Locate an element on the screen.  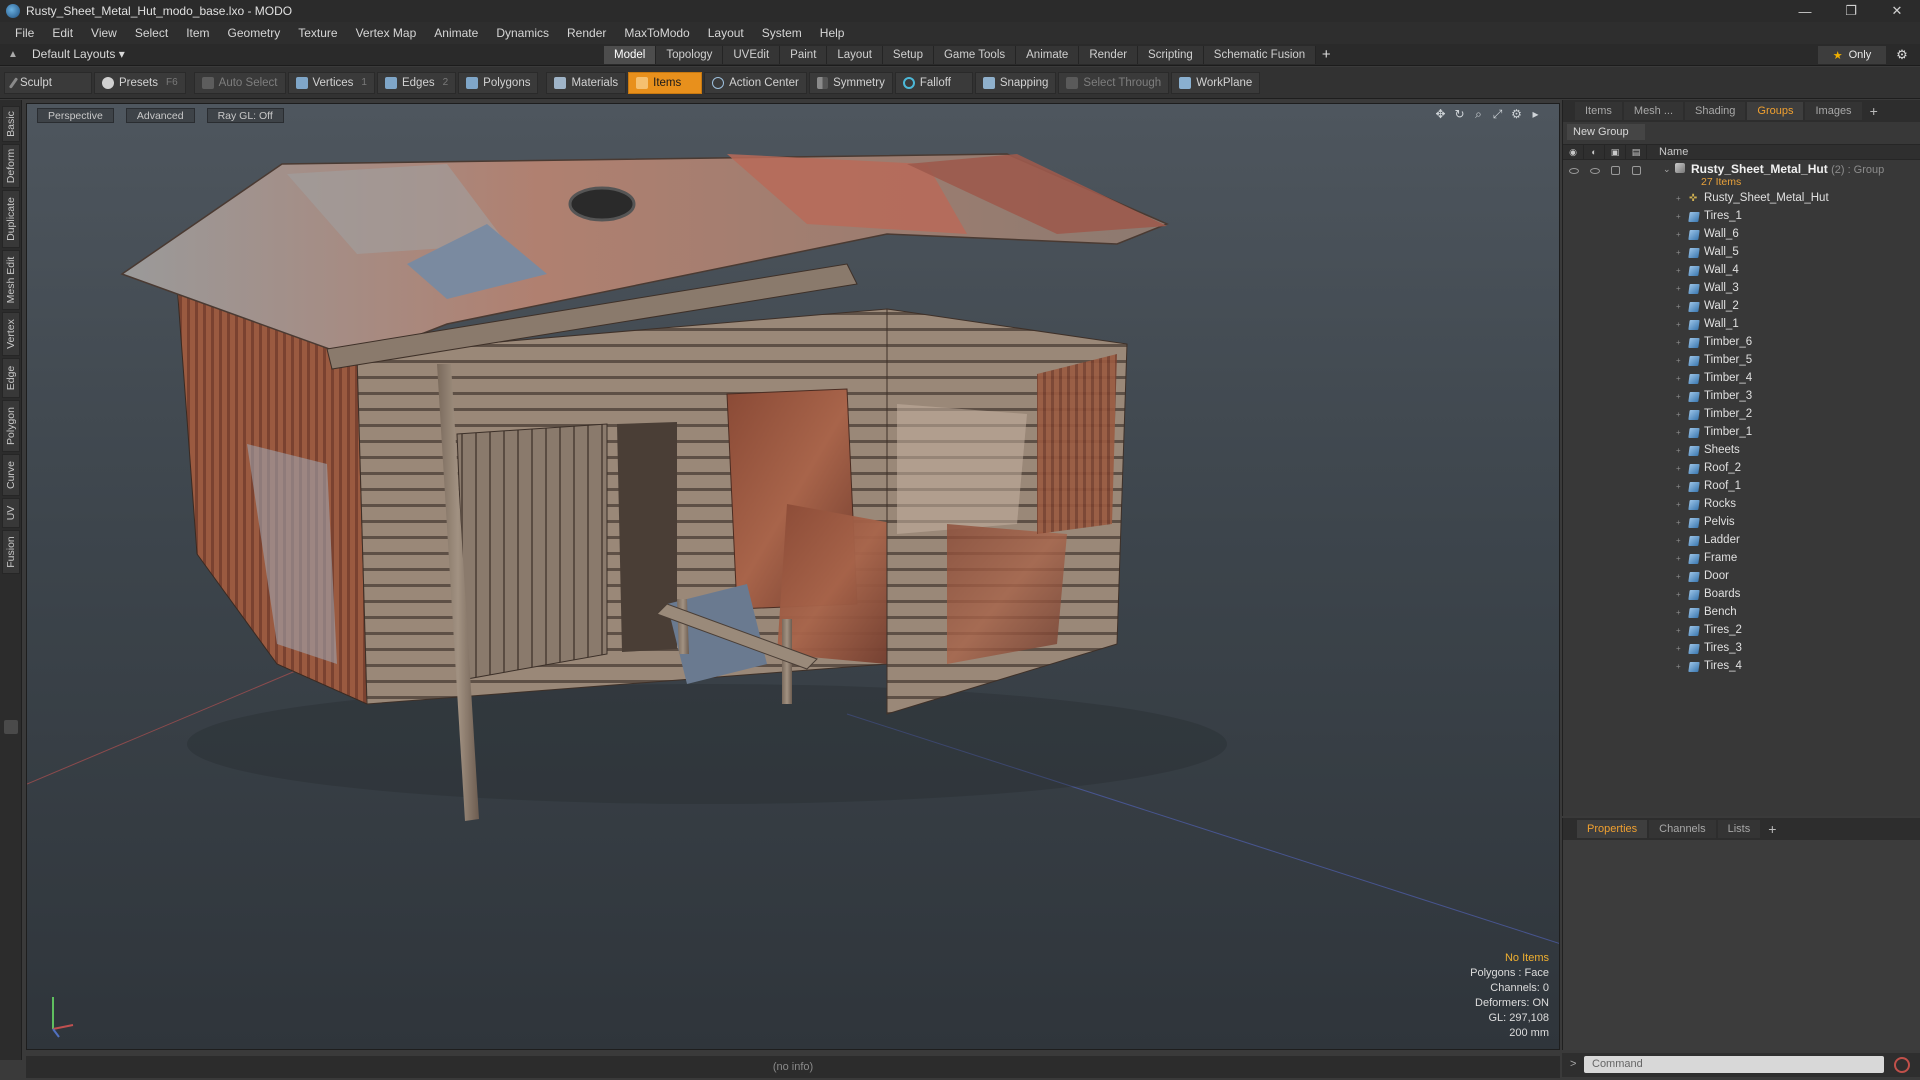
group-item-row: + Pelvis is located at coordinates (1741, 523).